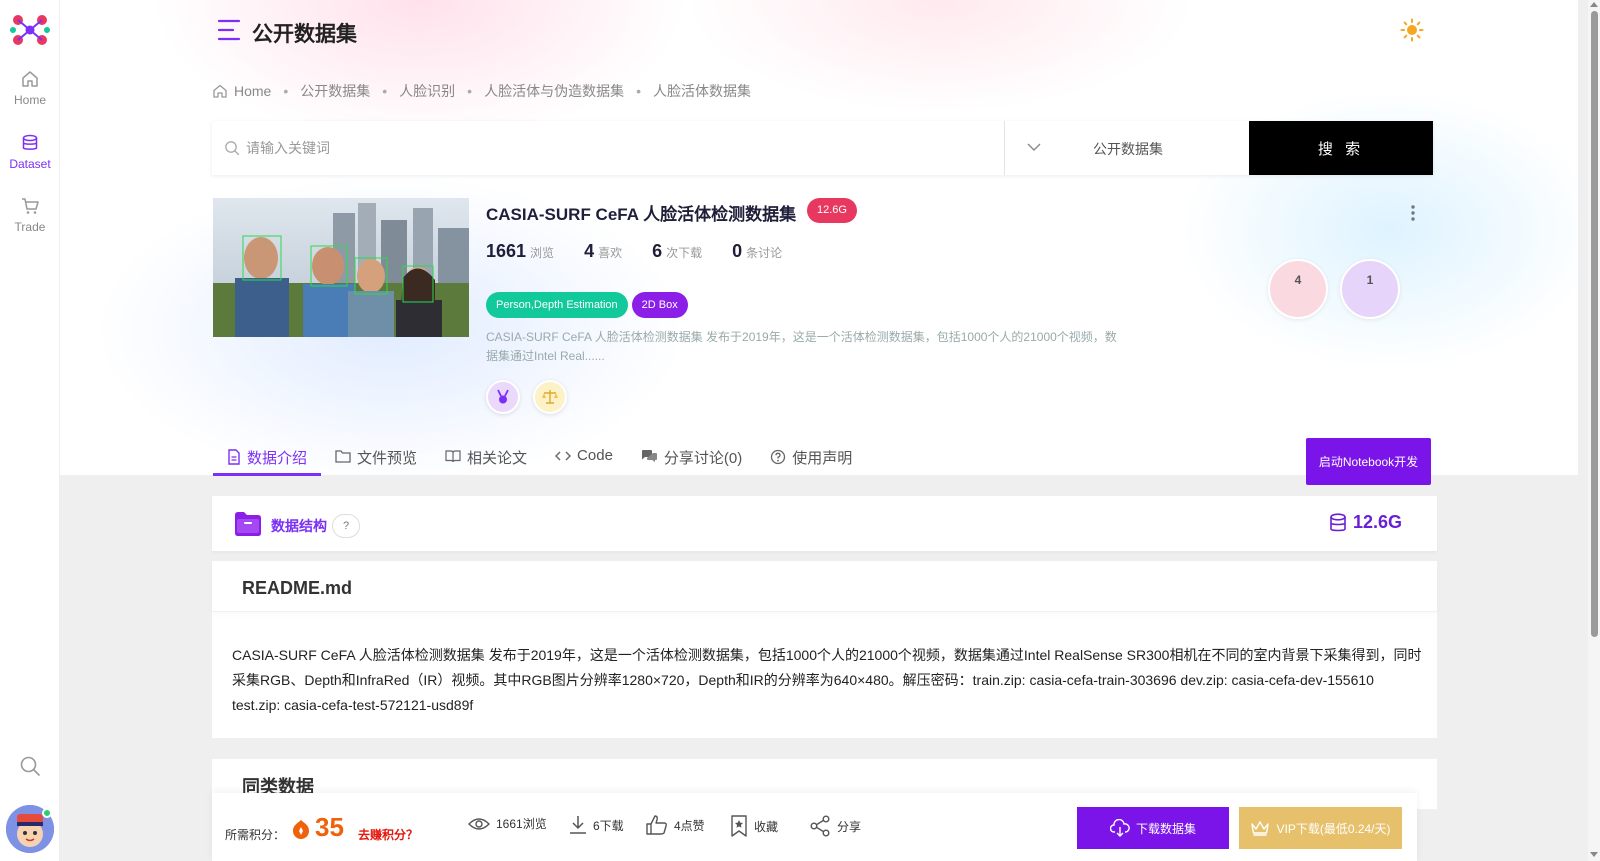 Image resolution: width=1600 pixels, height=861 pixels. I want to click on download-dataset-label: 下载数据集, so click(1165, 828).